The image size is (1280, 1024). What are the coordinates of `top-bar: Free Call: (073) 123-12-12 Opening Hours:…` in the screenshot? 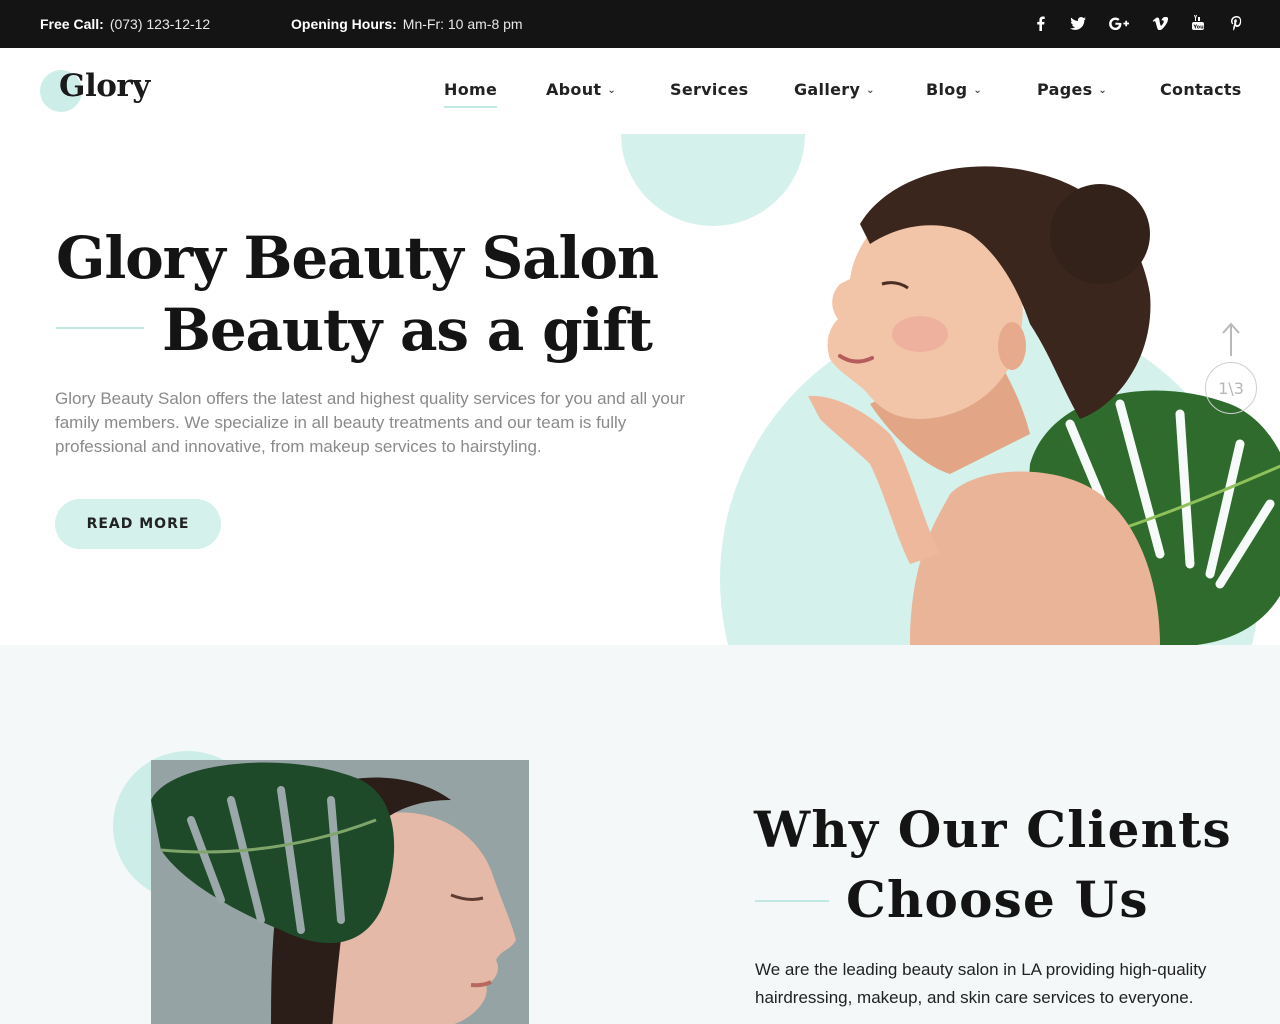 It's located at (640, 24).